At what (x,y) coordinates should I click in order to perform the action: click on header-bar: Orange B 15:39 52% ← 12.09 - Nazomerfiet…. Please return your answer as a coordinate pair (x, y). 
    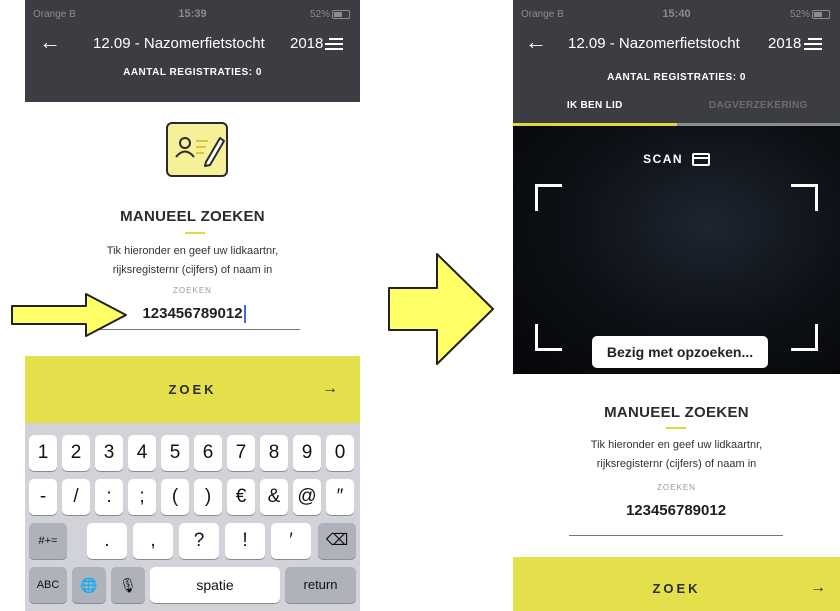
    Looking at the image, I should click on (192, 51).